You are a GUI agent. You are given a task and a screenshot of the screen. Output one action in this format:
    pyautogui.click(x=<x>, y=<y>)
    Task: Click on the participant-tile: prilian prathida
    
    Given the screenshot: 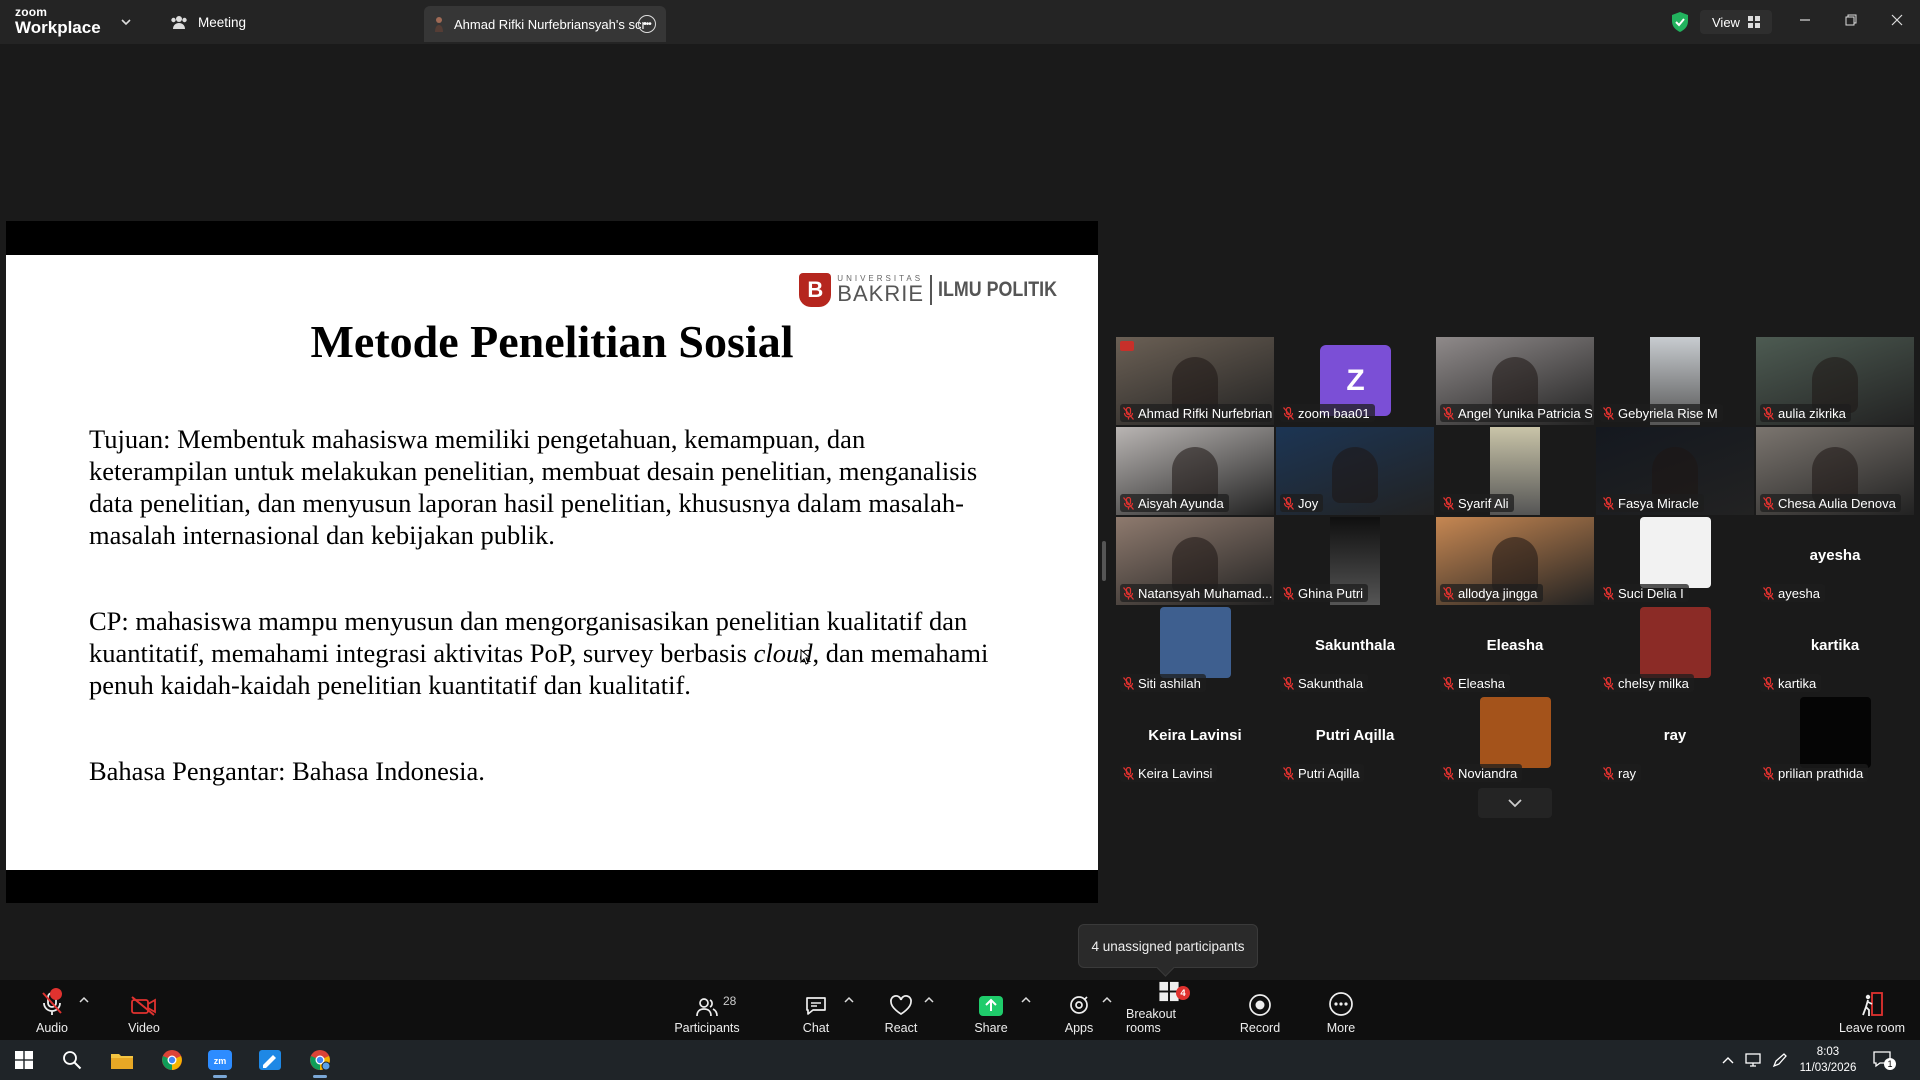 What is the action you would take?
    pyautogui.click(x=1835, y=741)
    